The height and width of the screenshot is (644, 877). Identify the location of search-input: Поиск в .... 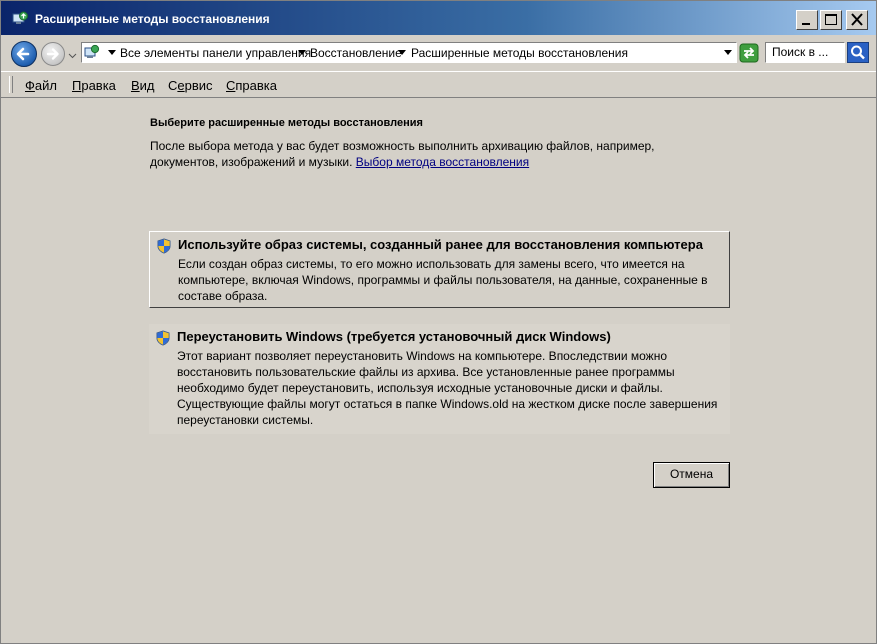
(805, 52).